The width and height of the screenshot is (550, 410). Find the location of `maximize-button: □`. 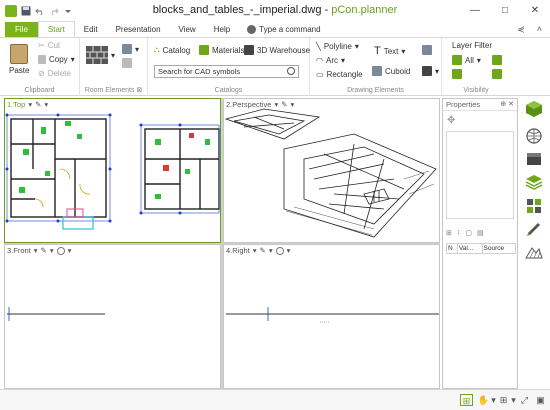

maximize-button: □ is located at coordinates (505, 11).